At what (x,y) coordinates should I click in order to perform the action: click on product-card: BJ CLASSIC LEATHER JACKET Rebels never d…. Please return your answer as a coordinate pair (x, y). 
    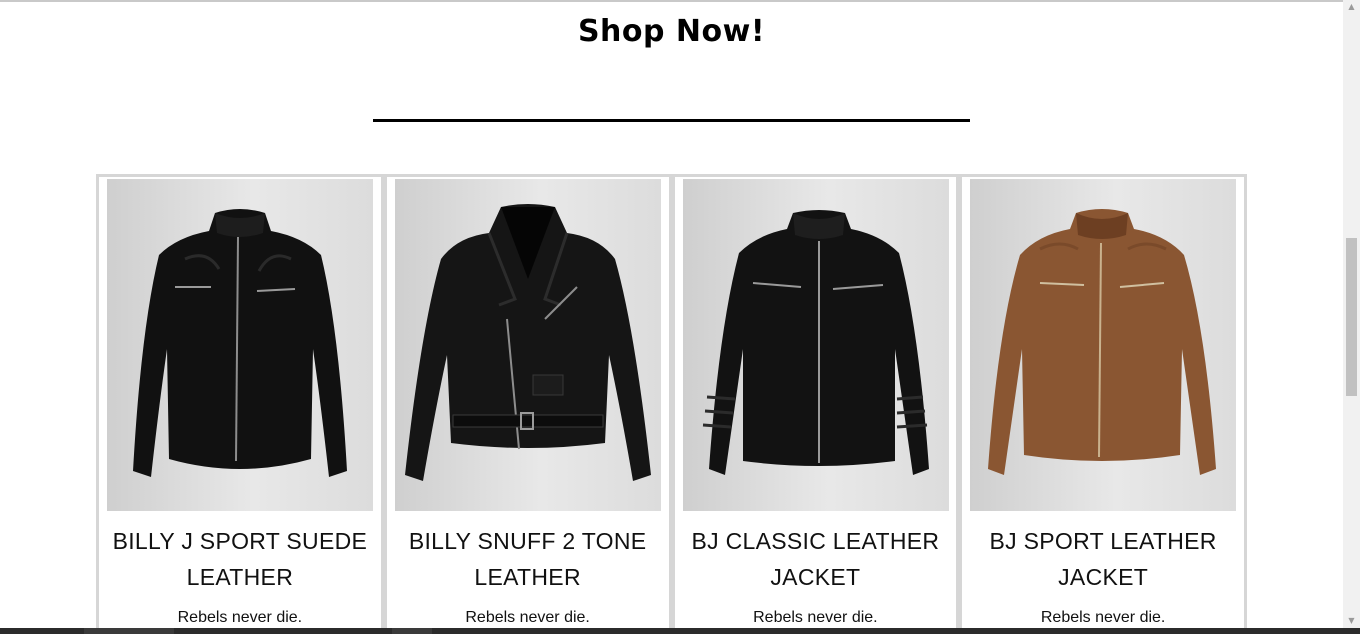
    Looking at the image, I should click on (815, 402).